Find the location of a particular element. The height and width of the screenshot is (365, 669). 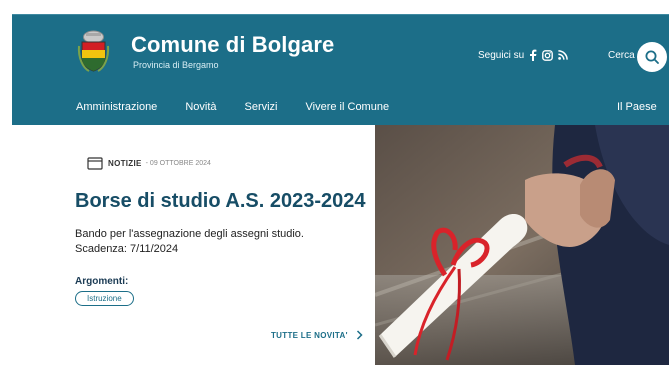

search-icon is located at coordinates (652, 57).